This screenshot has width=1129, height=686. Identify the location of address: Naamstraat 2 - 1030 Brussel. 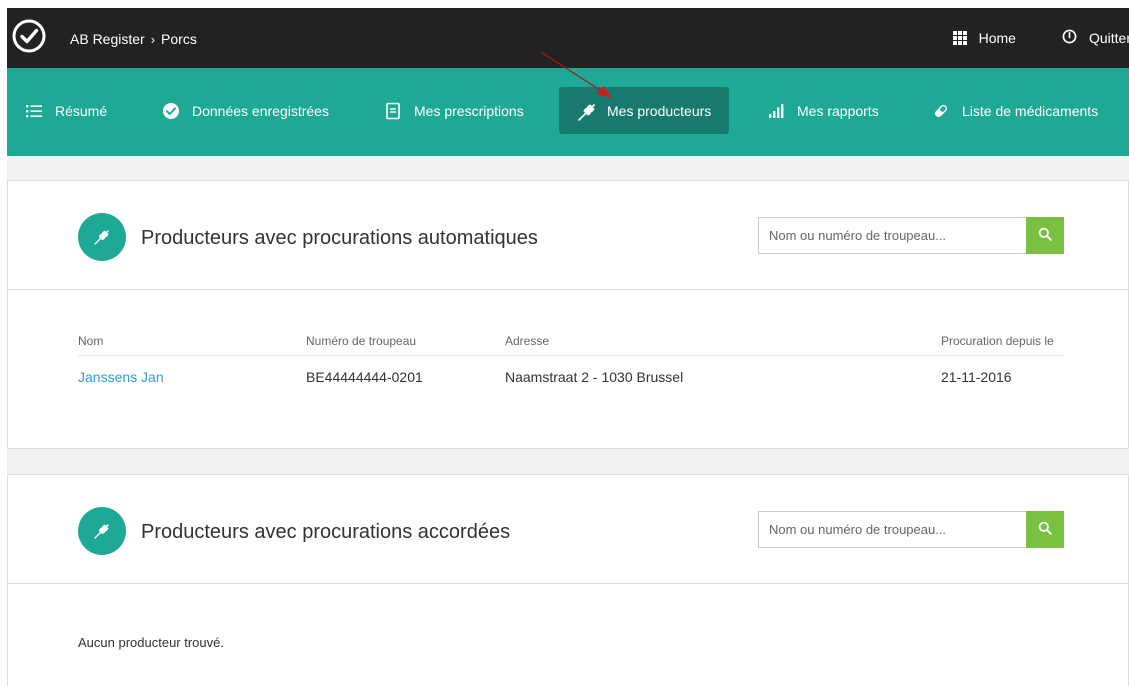
(594, 377).